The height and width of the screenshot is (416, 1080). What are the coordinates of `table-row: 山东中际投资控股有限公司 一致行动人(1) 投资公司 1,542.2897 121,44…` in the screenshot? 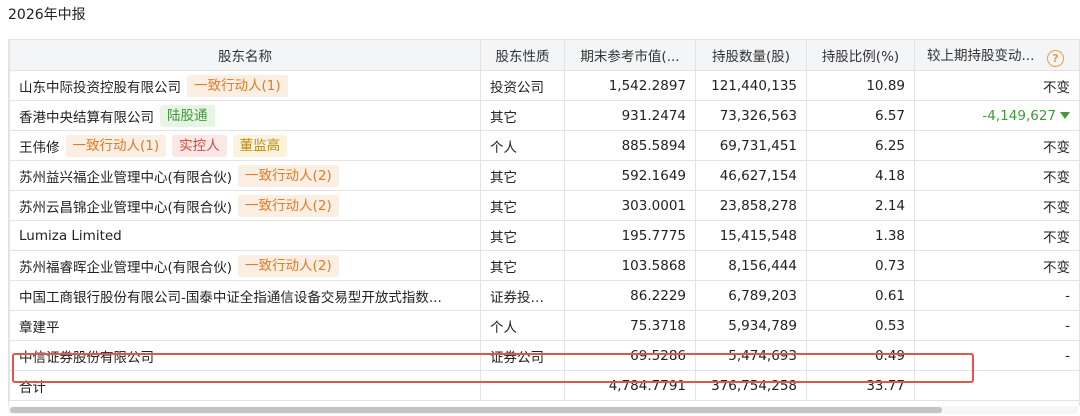 It's located at (544, 85).